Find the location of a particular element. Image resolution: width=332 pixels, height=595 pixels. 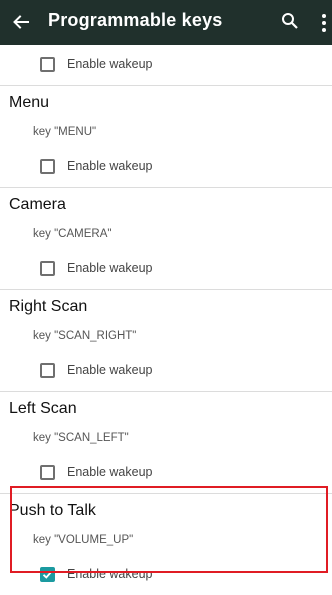

search-button is located at coordinates (290, 21).